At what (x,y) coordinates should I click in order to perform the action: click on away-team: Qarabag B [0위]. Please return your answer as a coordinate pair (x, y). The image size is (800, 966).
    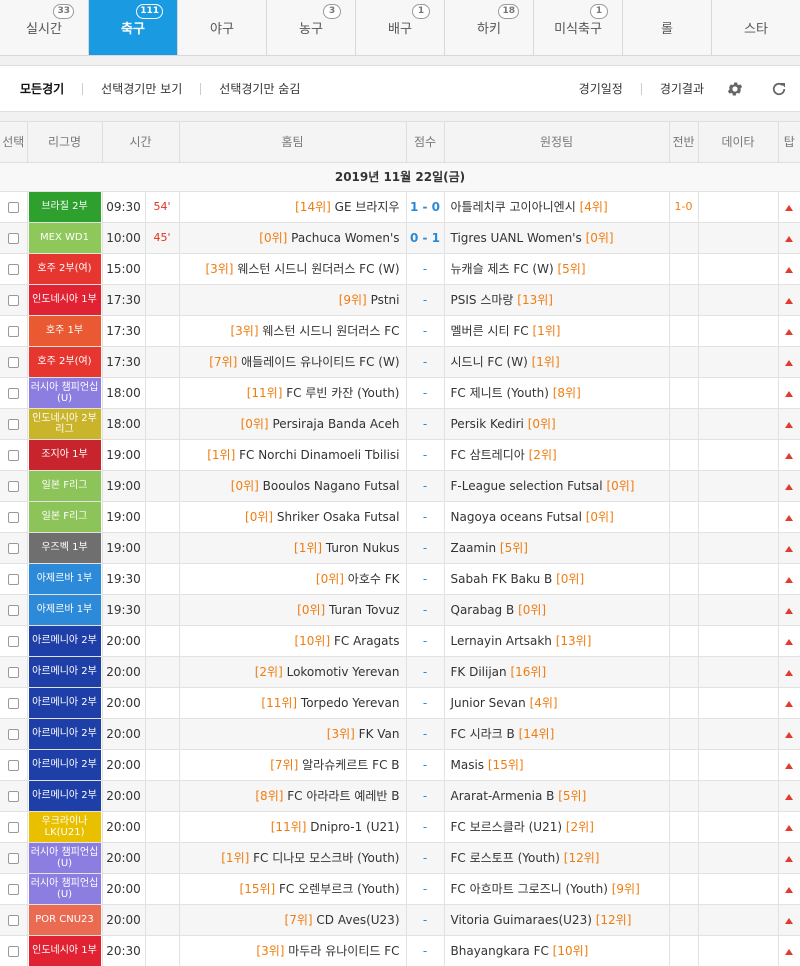
    Looking at the image, I should click on (557, 610).